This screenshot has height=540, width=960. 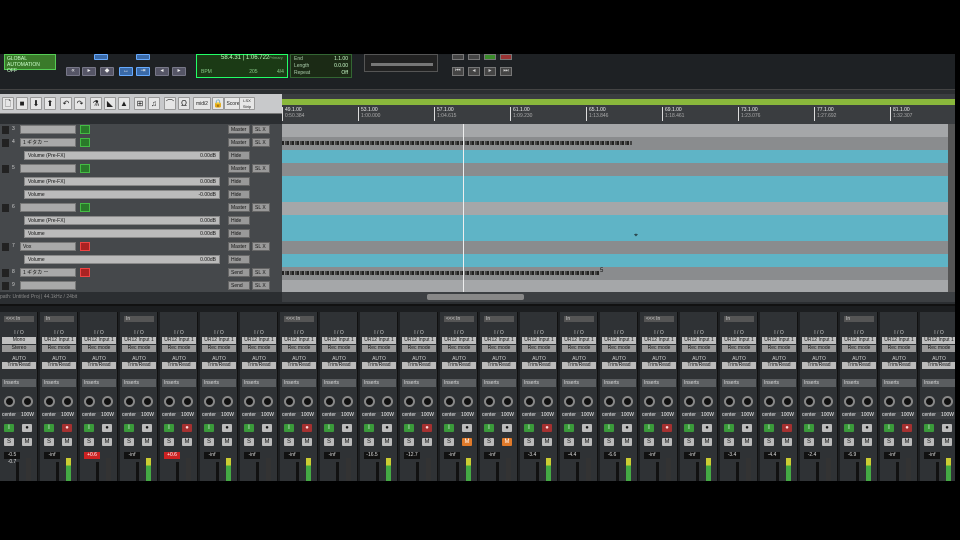 What do you see at coordinates (141, 195) in the screenshot?
I see `automation-lane-header: Volume -0.00dB Hide` at bounding box center [141, 195].